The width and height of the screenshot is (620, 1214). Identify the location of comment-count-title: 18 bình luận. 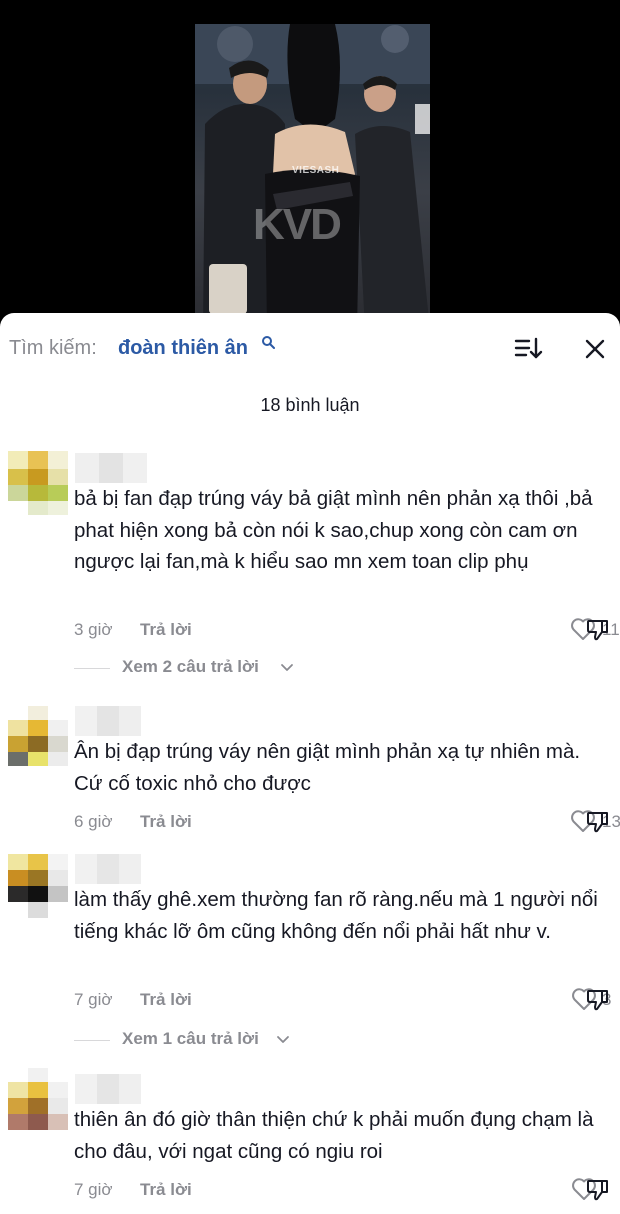
(310, 405).